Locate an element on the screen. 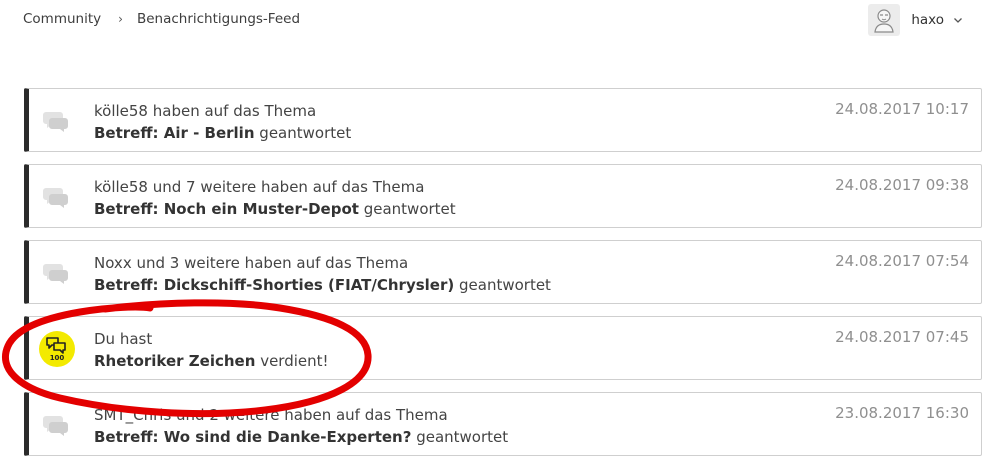 The image size is (993, 468). notification-date: 24.08.2017 07:54 is located at coordinates (902, 261).